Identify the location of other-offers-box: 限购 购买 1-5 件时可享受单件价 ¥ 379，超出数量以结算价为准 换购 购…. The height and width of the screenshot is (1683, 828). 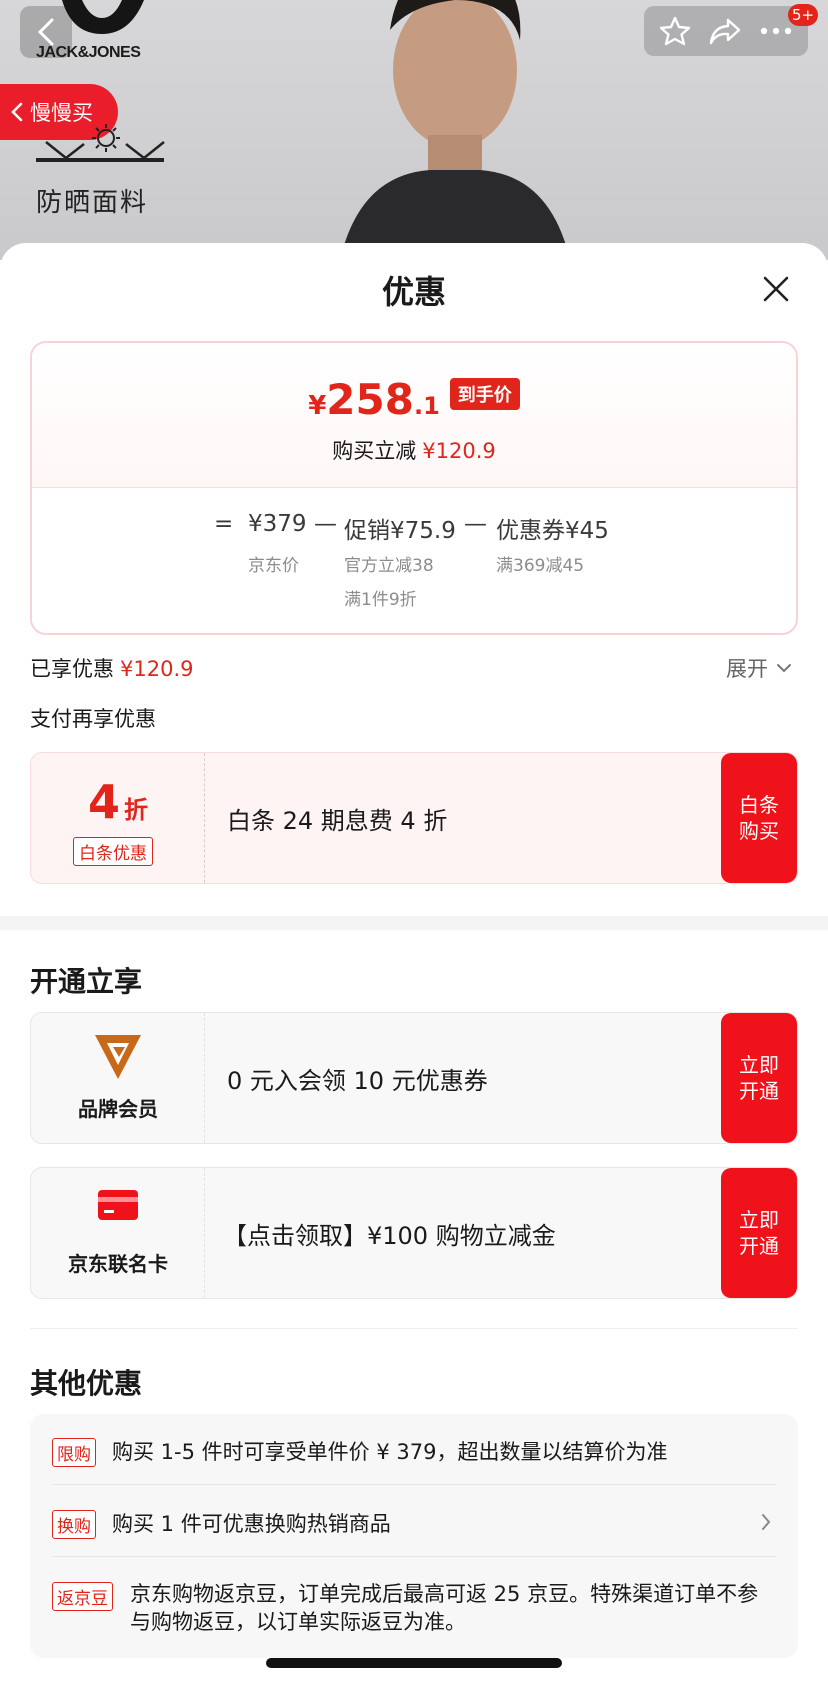
(414, 1536).